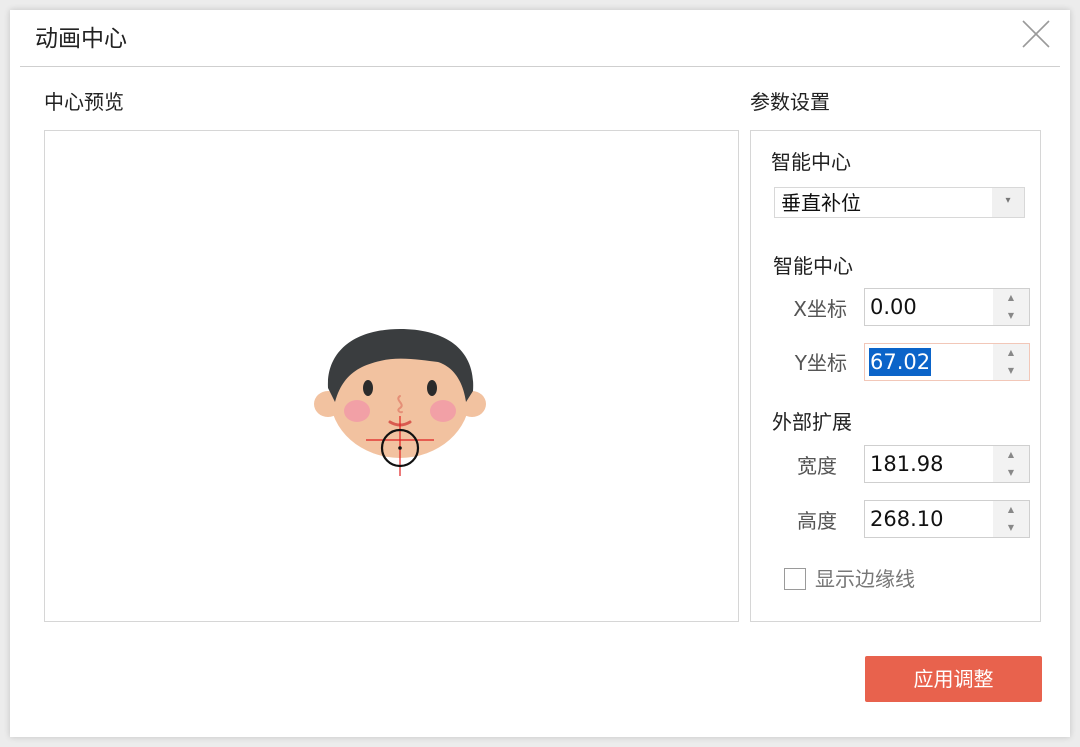  Describe the element at coordinates (893, 307) in the screenshot. I see `x-coord-value: 0.00` at that location.